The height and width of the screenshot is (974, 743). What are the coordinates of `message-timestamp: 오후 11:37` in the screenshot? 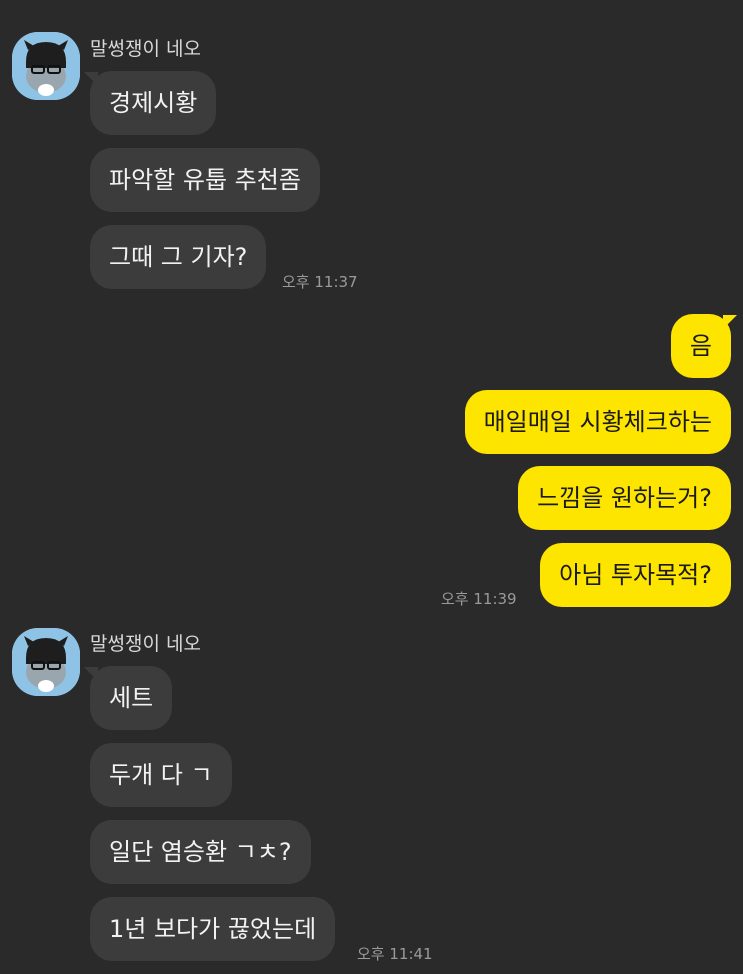 It's located at (320, 282).